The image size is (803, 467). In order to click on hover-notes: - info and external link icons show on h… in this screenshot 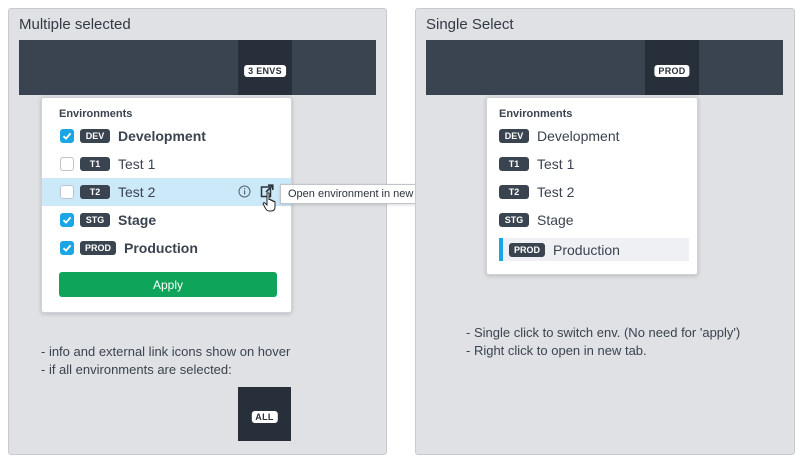, I will do `click(165, 361)`.